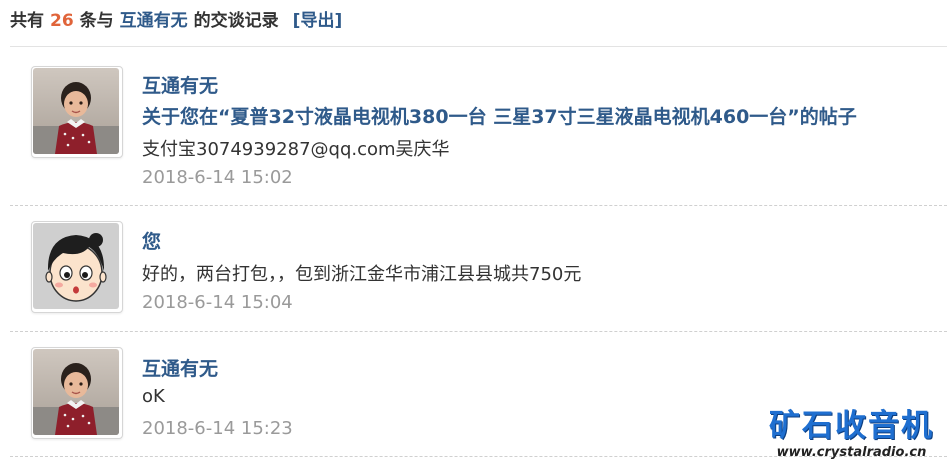 The image size is (947, 466). What do you see at coordinates (851, 452) in the screenshot?
I see `watermark-url: www.crystalradio.cn` at bounding box center [851, 452].